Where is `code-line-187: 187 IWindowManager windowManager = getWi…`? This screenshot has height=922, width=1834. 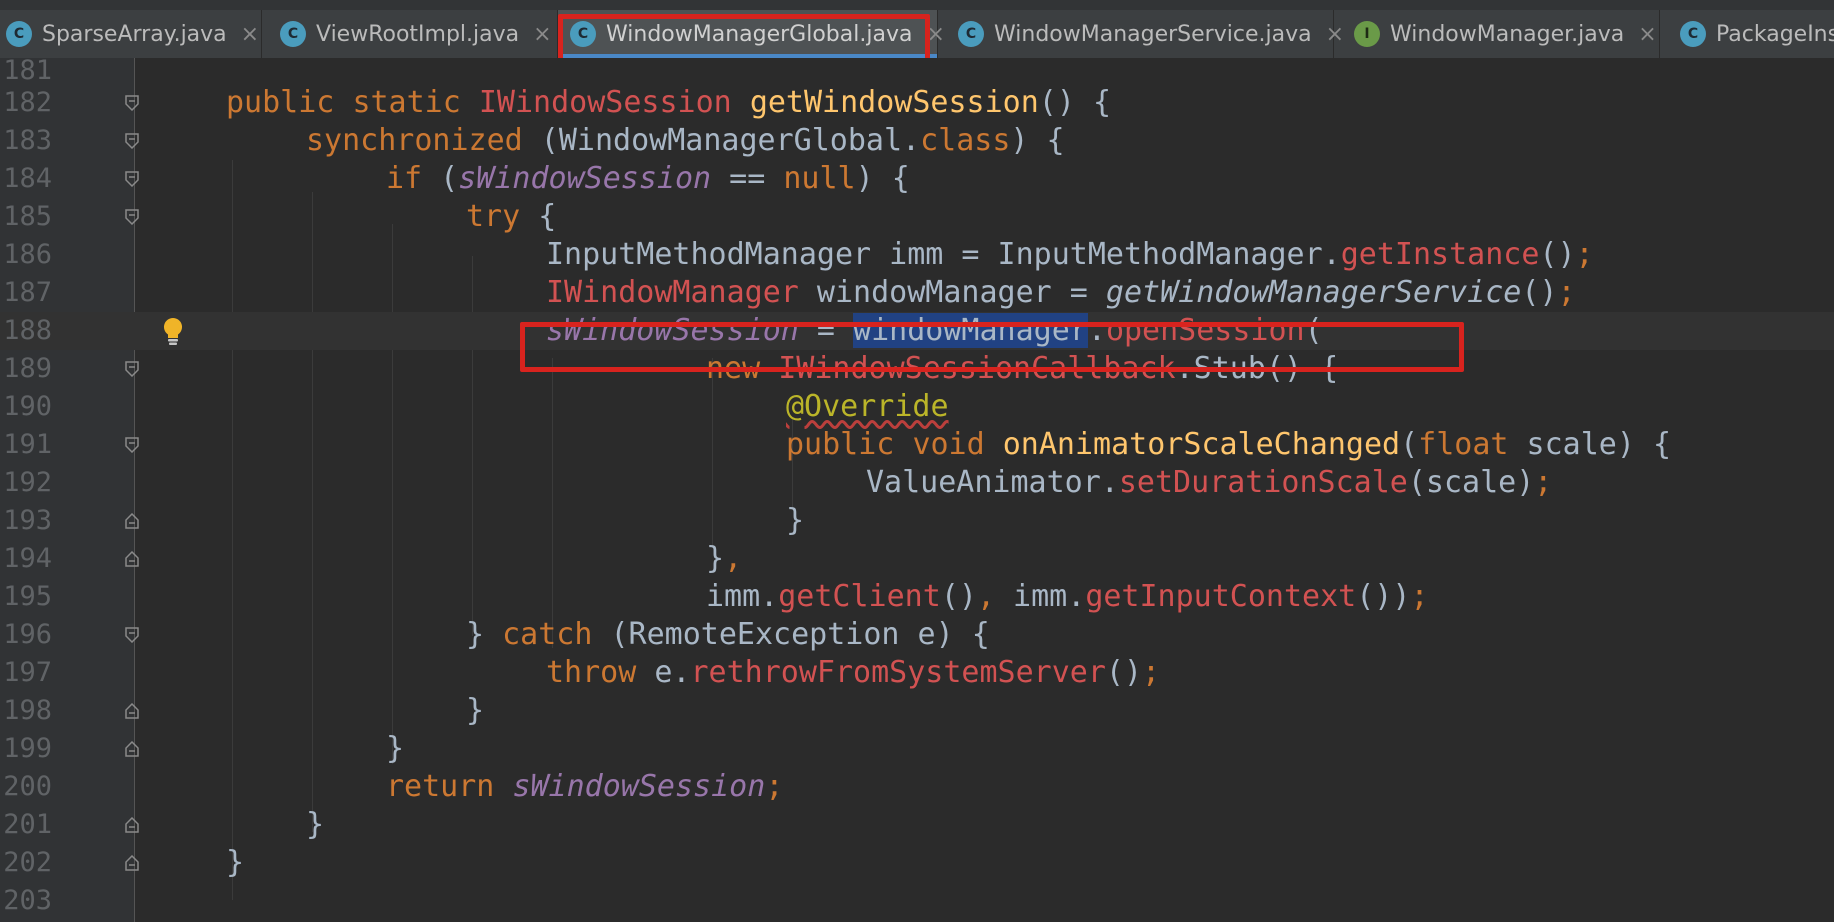 code-line-187: 187 IWindowManager windowManager = getWi… is located at coordinates (917, 293).